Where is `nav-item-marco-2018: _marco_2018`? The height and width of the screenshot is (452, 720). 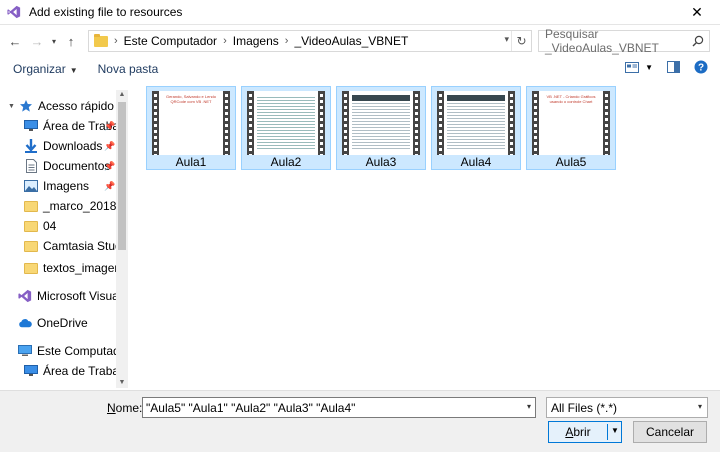 nav-item-marco-2018: _marco_2018 is located at coordinates (70, 206).